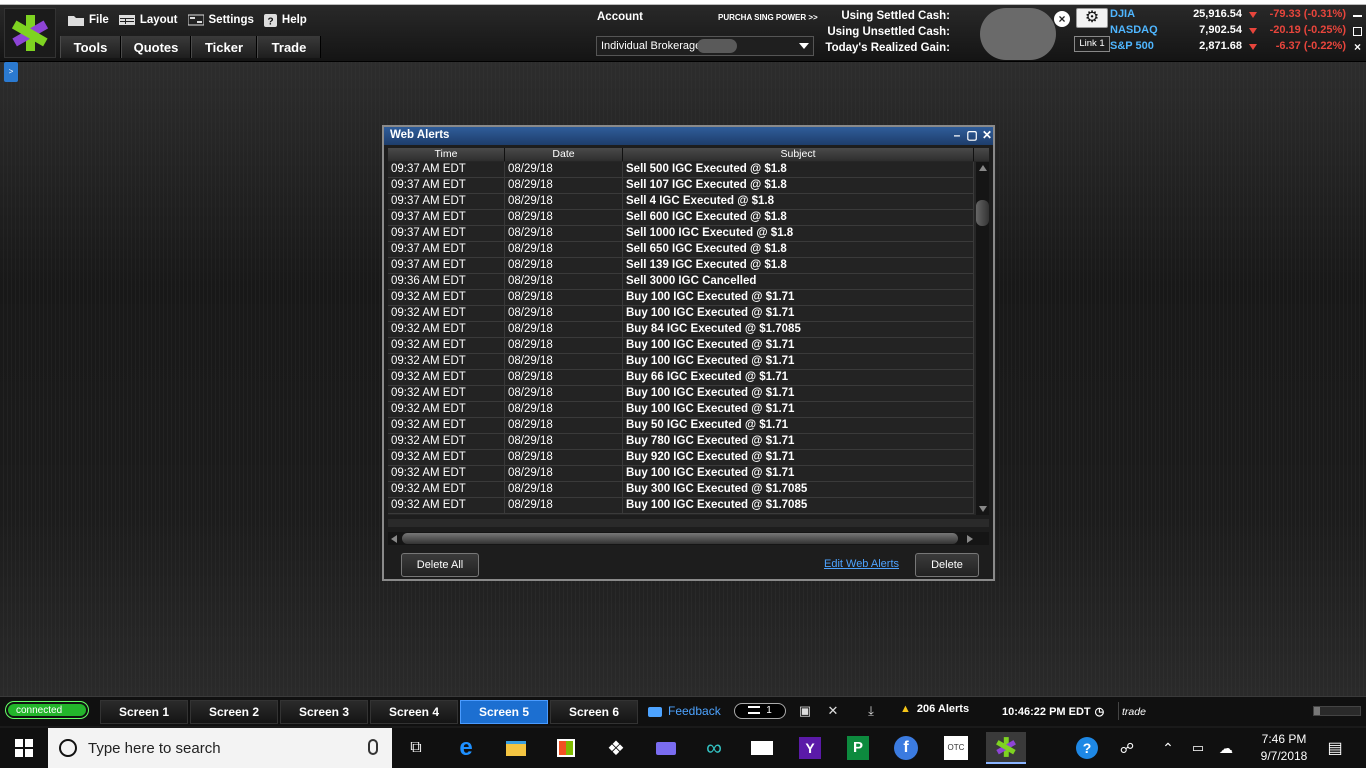 The height and width of the screenshot is (768, 1366). What do you see at coordinates (373, 747) in the screenshot?
I see `microphone-icon` at bounding box center [373, 747].